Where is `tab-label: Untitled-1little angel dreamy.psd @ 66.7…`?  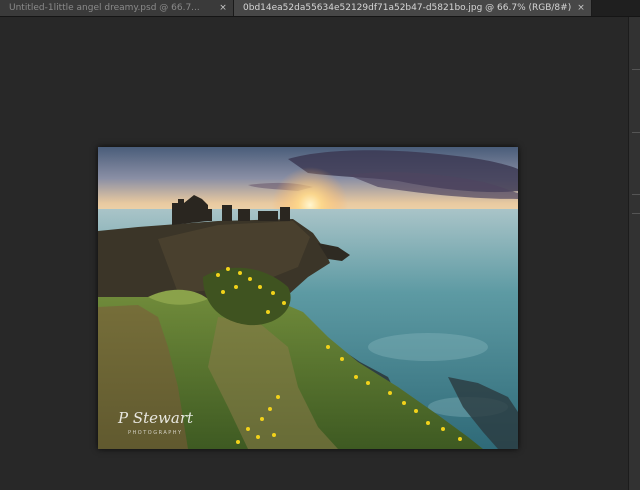
tab-label: Untitled-1little angel dreamy.psd @ 66.7… is located at coordinates (104, 8).